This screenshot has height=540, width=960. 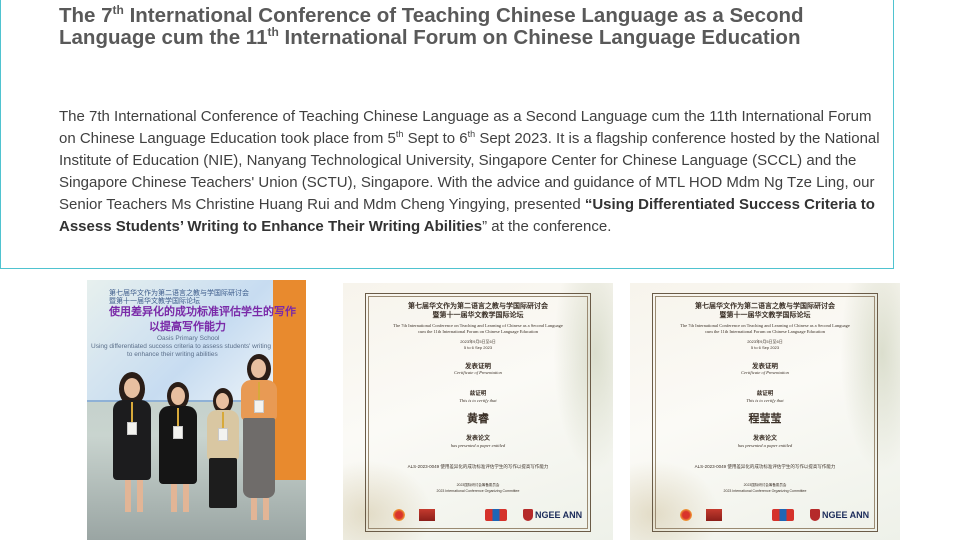 I want to click on screen-title: 使用差异化的成功标准评估学生的写作, so click(x=202, y=311).